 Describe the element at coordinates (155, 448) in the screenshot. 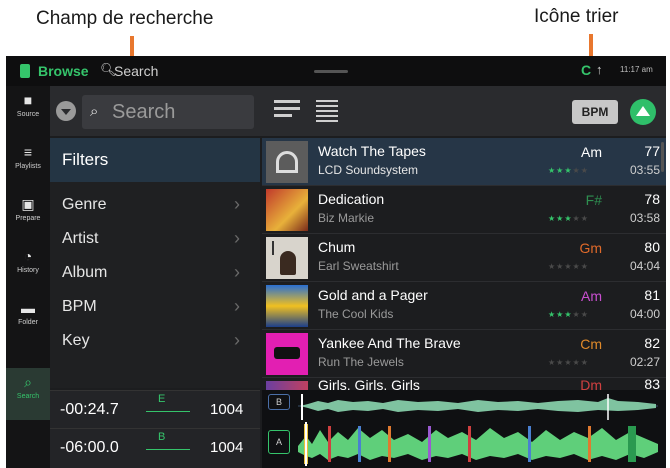

I see `deck-info-a: -06:00.0 B 1004` at that location.